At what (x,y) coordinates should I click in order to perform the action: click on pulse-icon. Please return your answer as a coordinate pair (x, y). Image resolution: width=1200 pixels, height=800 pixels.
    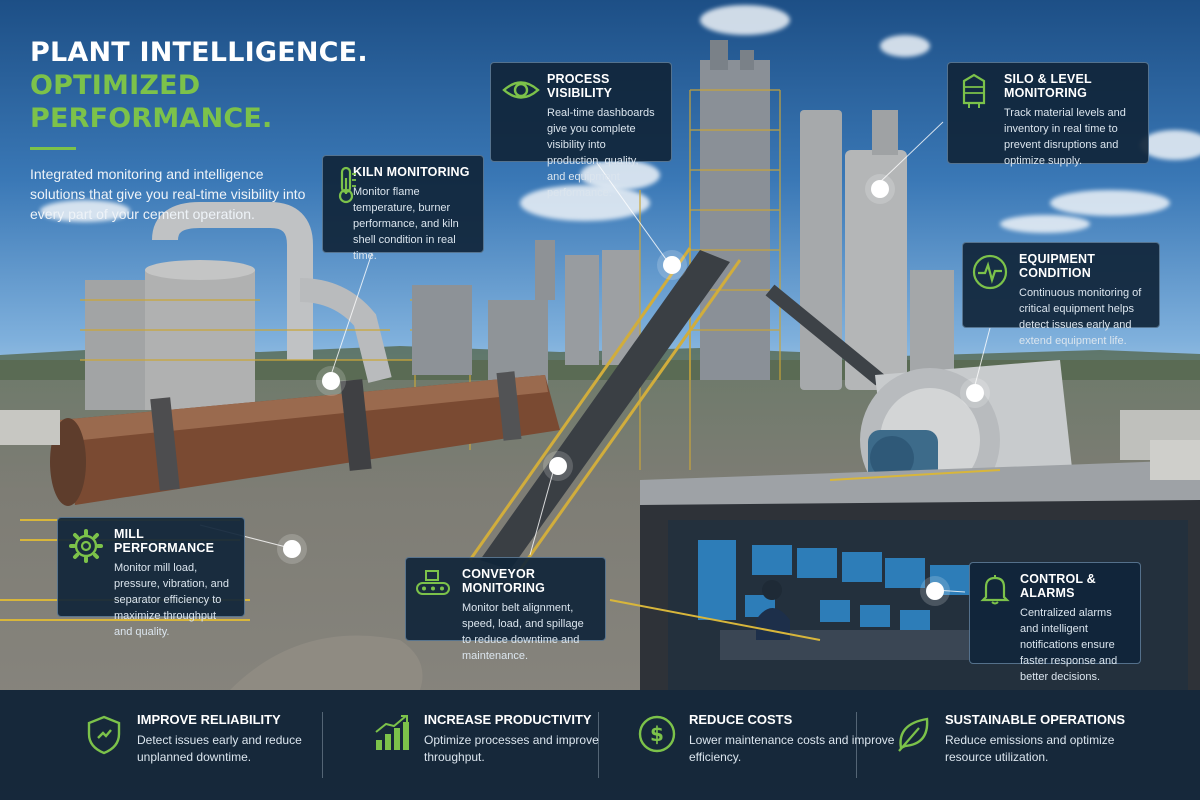
    Looking at the image, I should click on (990, 272).